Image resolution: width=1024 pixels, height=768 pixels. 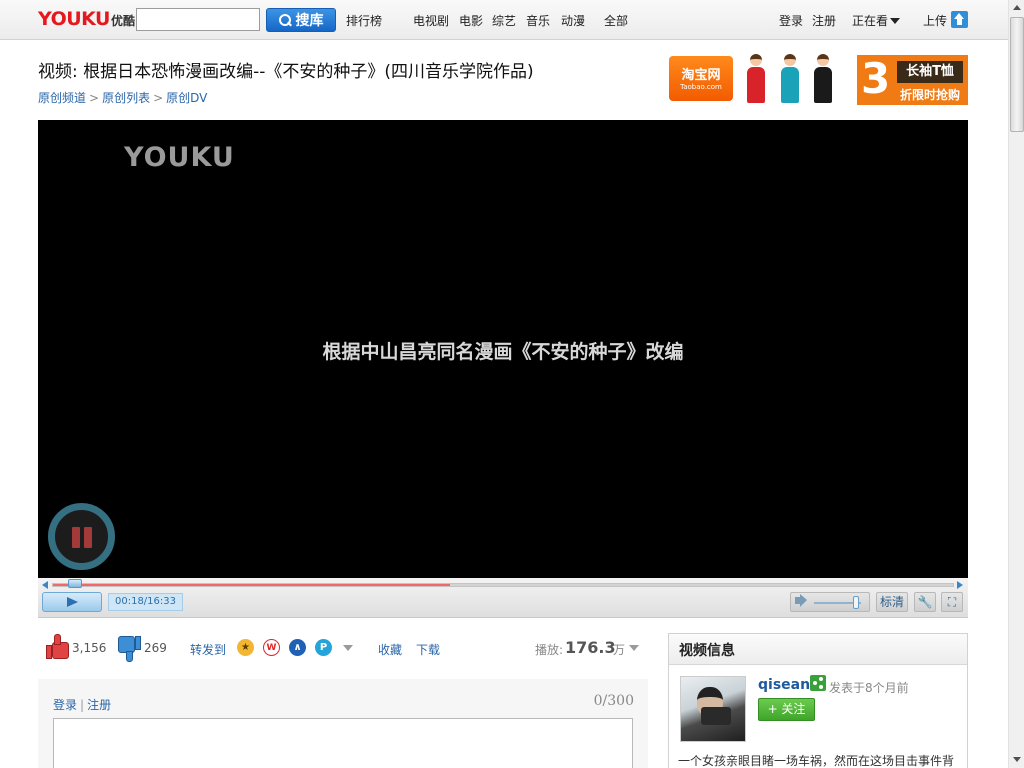 I want to click on kaixin-icon: P, so click(x=323, y=647).